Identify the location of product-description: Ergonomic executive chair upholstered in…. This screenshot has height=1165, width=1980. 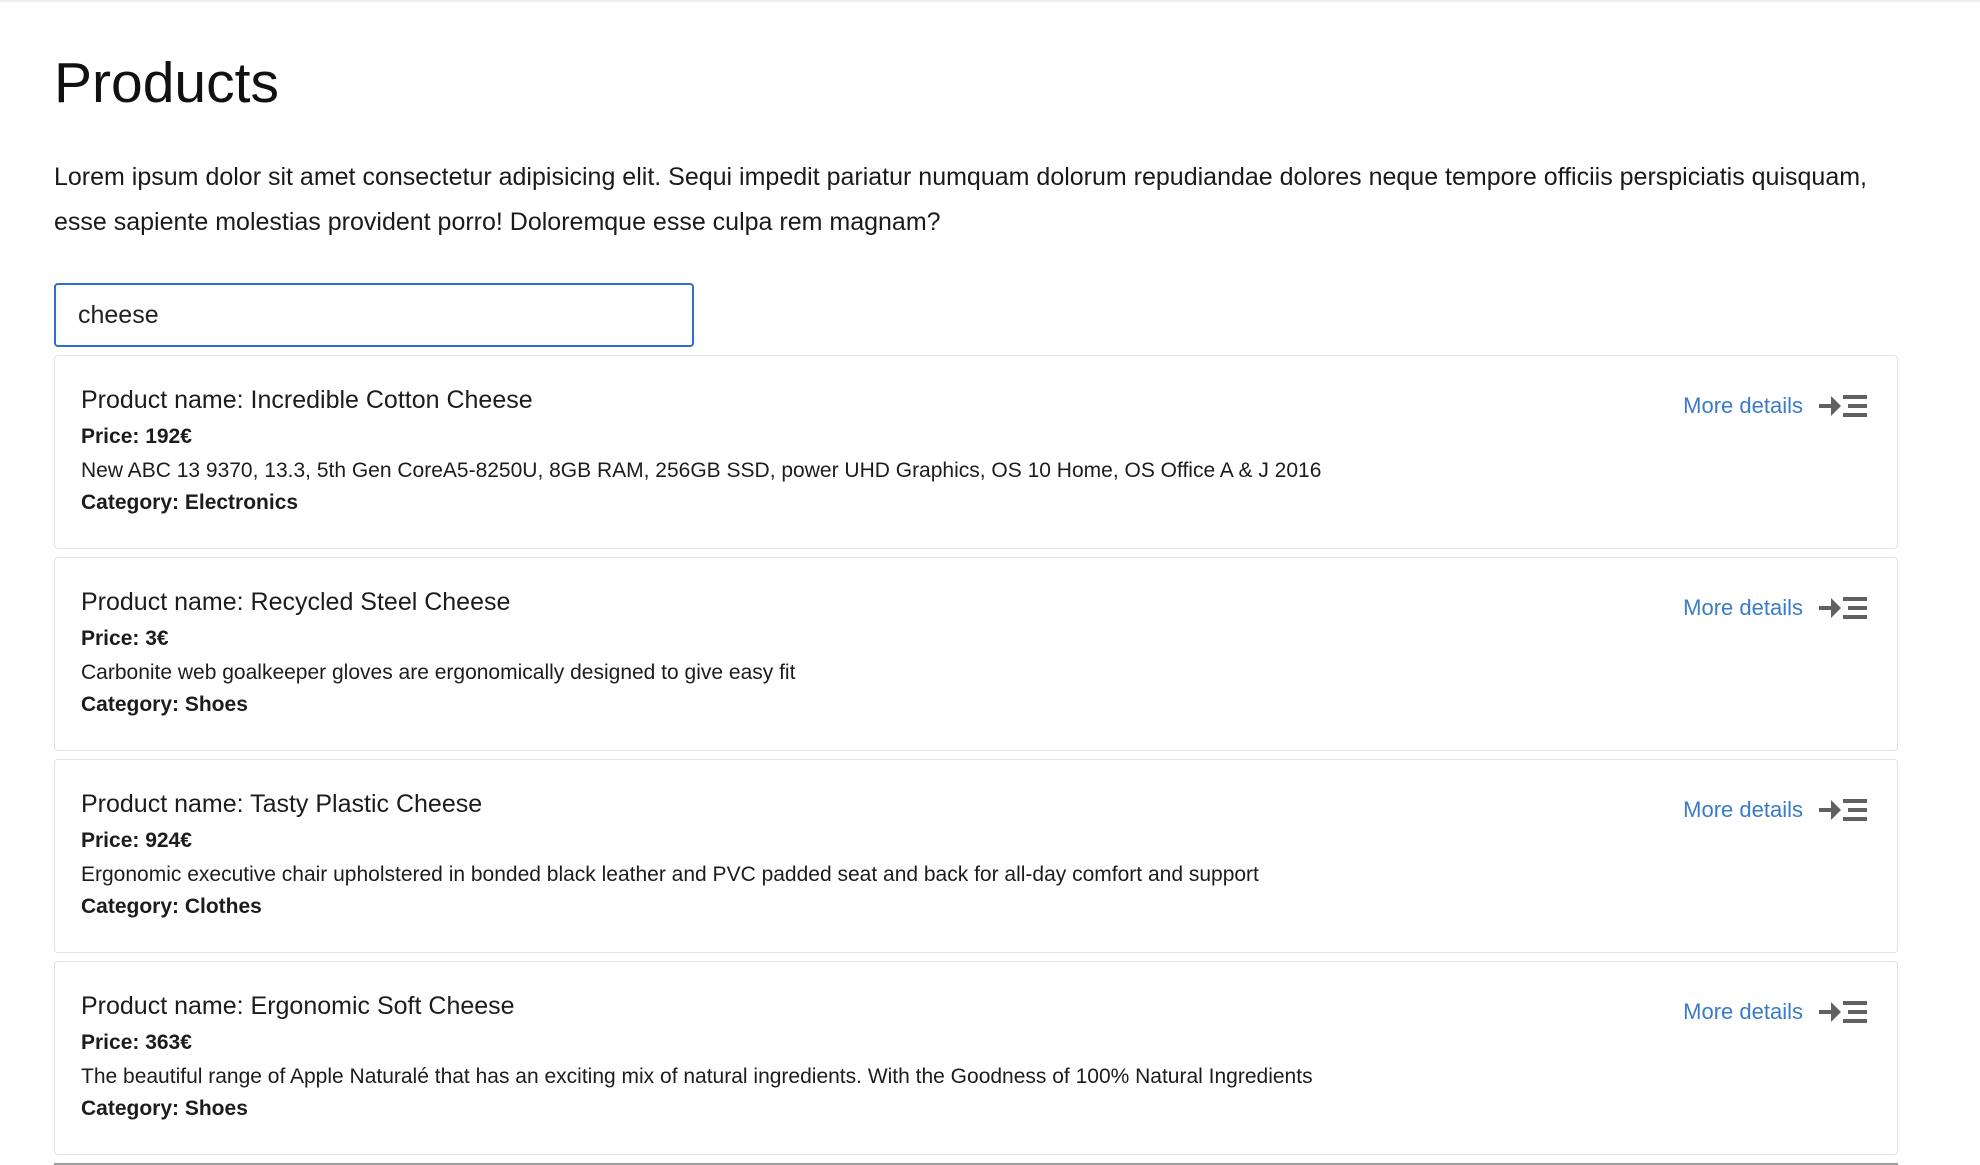
(670, 874).